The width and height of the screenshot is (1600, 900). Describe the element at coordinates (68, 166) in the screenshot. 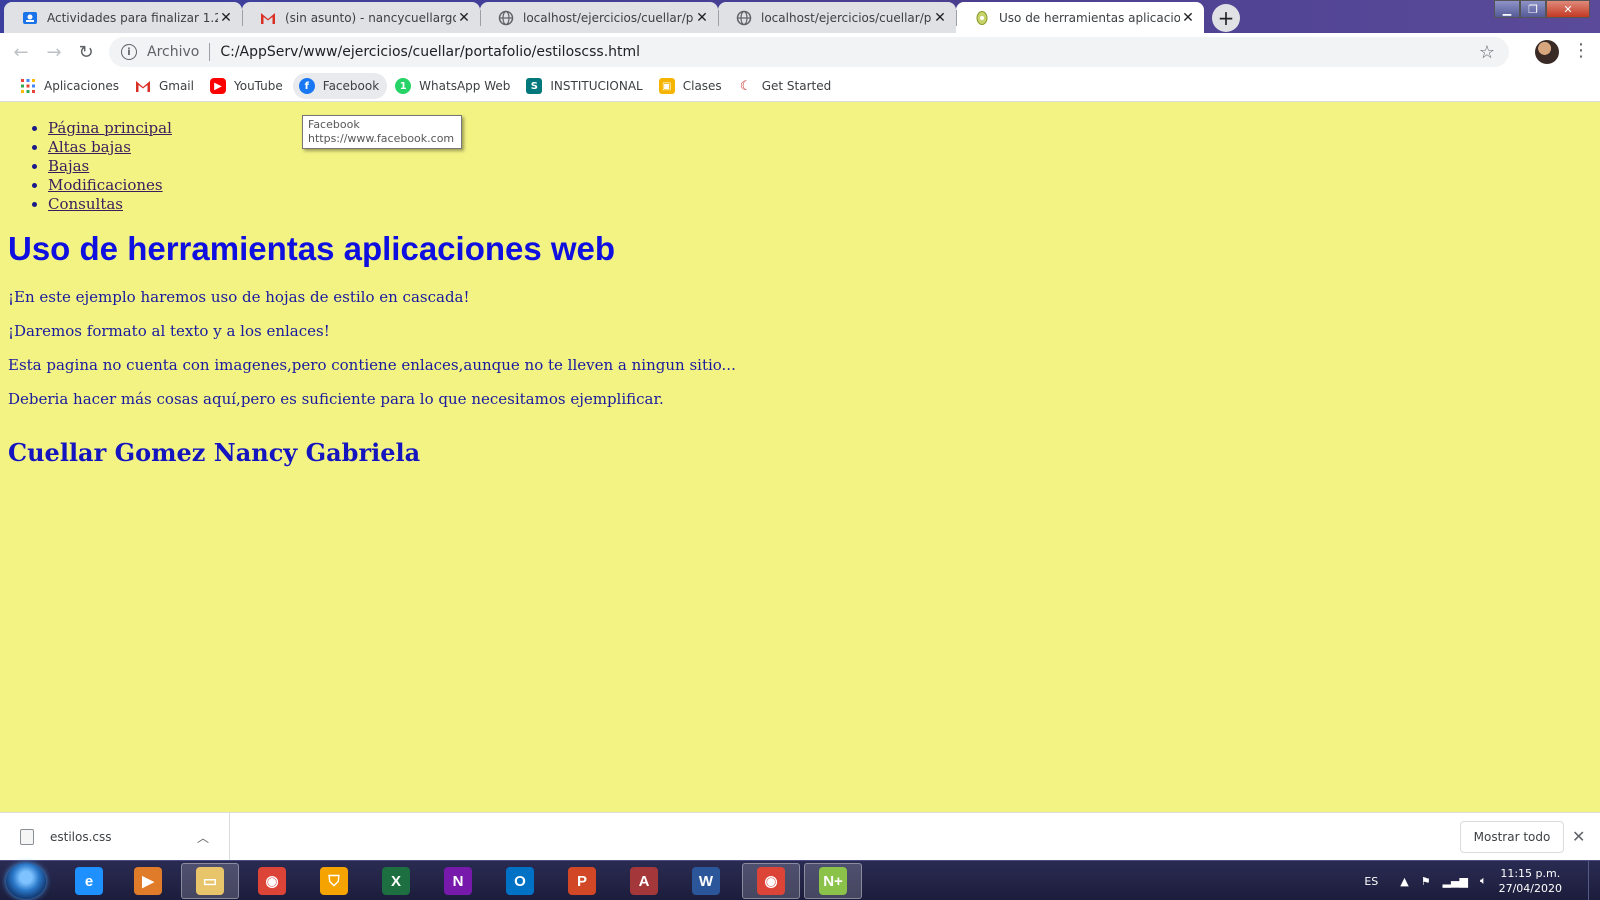

I see `nav-link-bajas: Bajas` at that location.